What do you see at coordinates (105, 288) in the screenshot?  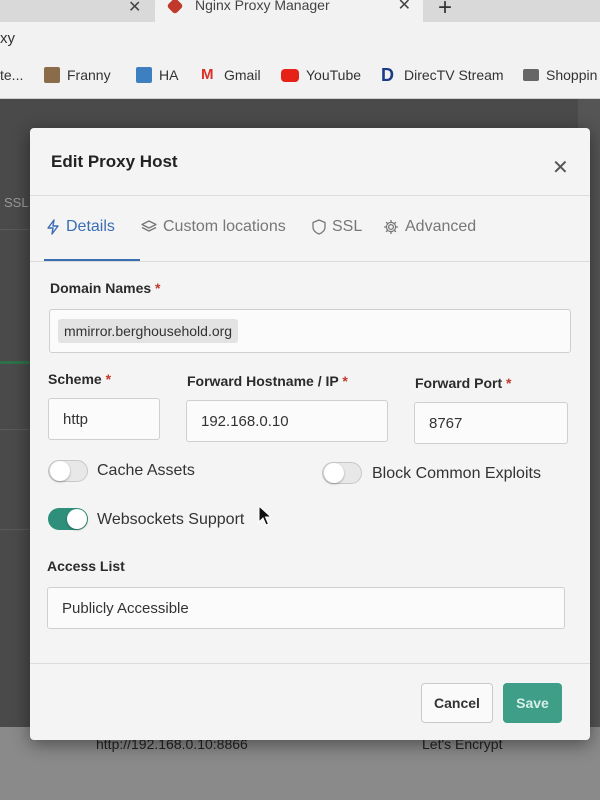 I see `domain-names-label: Domain Names *` at bounding box center [105, 288].